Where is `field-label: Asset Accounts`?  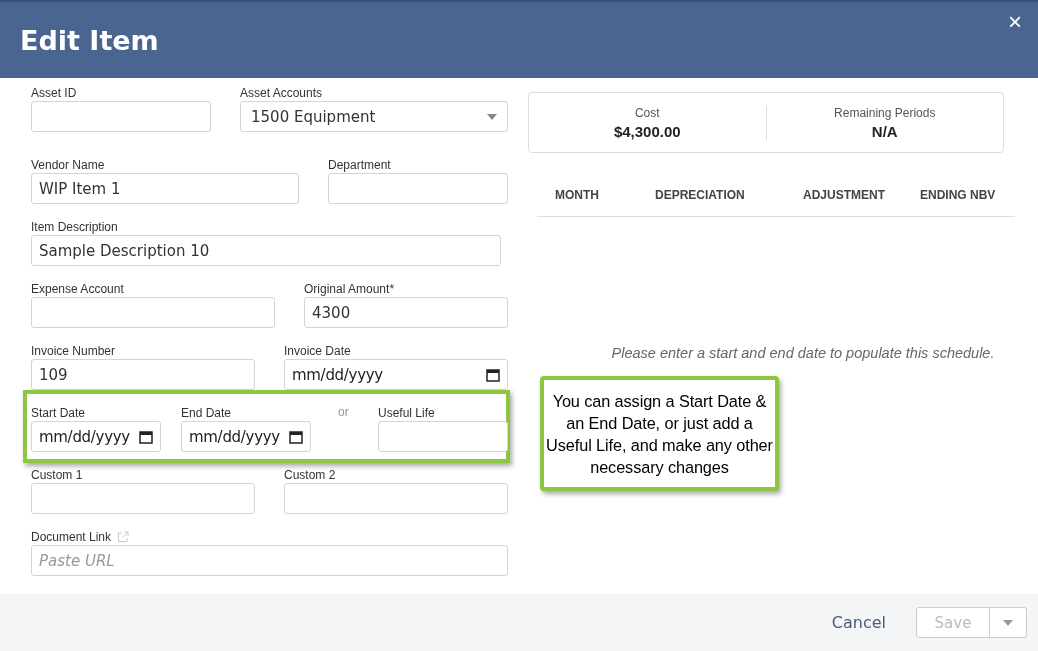
field-label: Asset Accounts is located at coordinates (281, 93).